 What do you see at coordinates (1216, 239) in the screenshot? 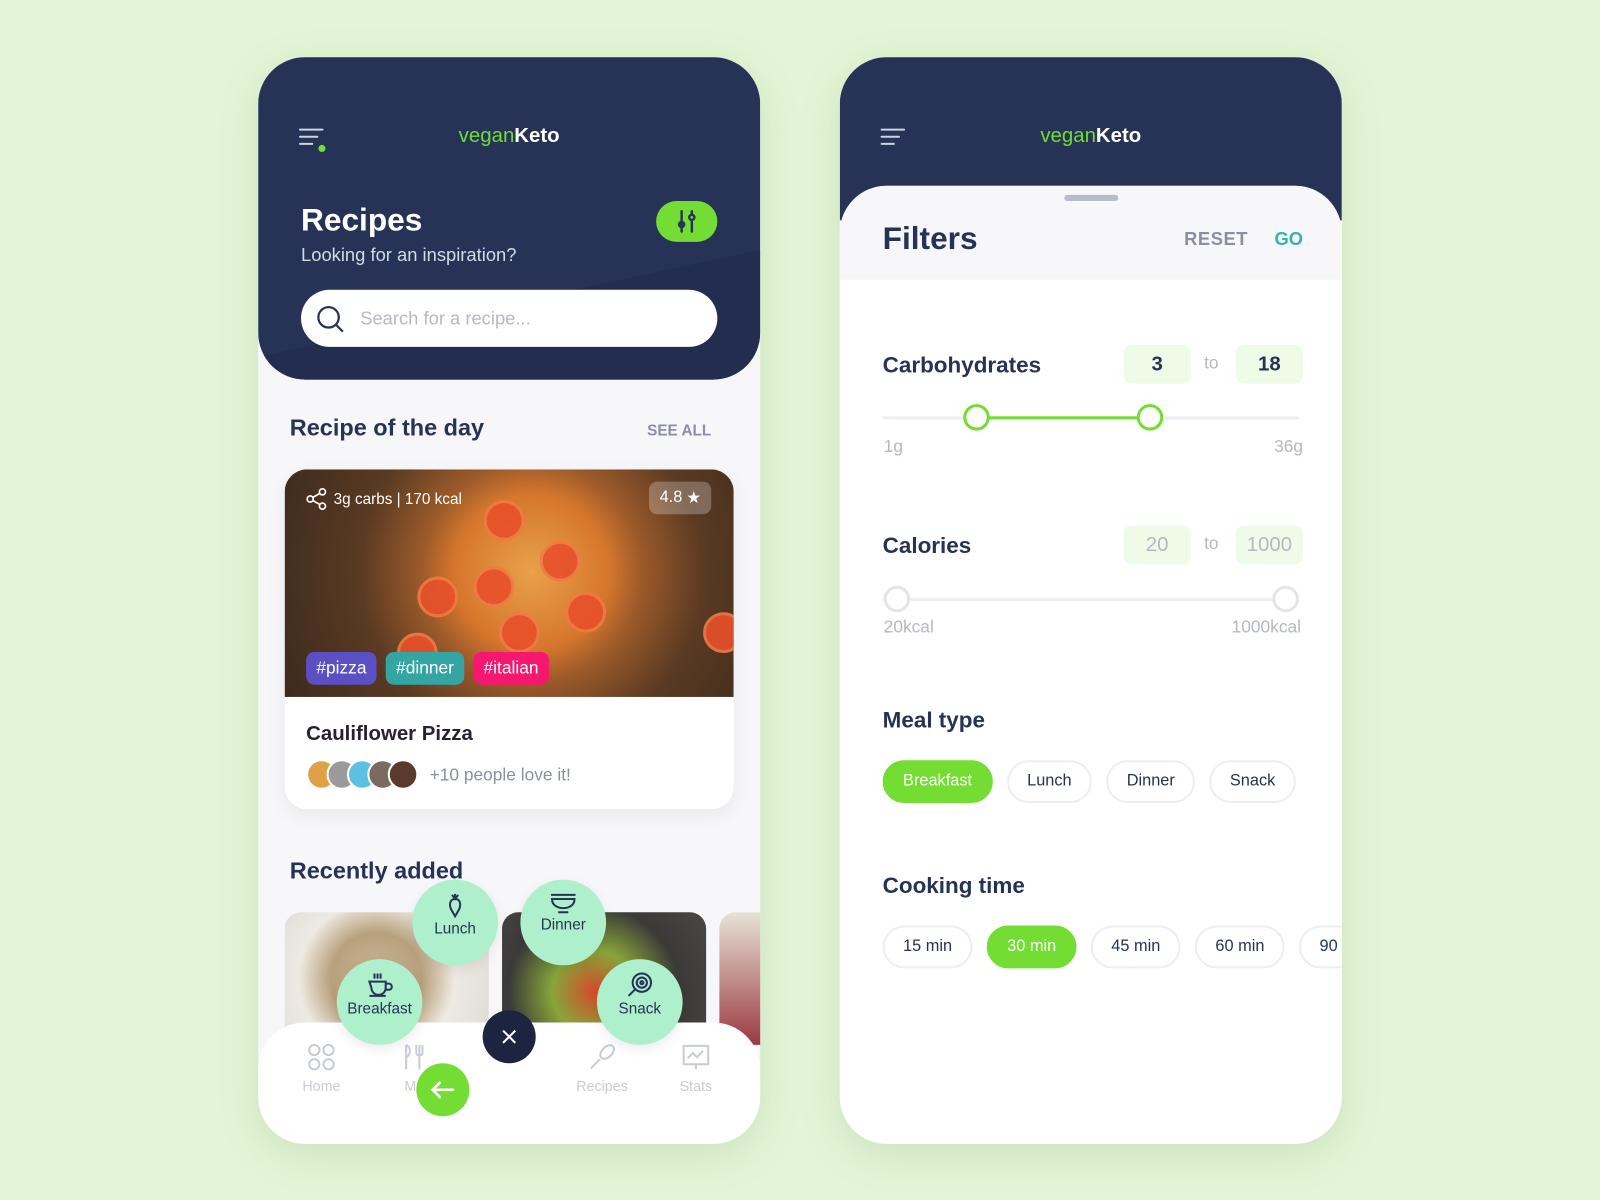
I see `reset-button: RESET` at bounding box center [1216, 239].